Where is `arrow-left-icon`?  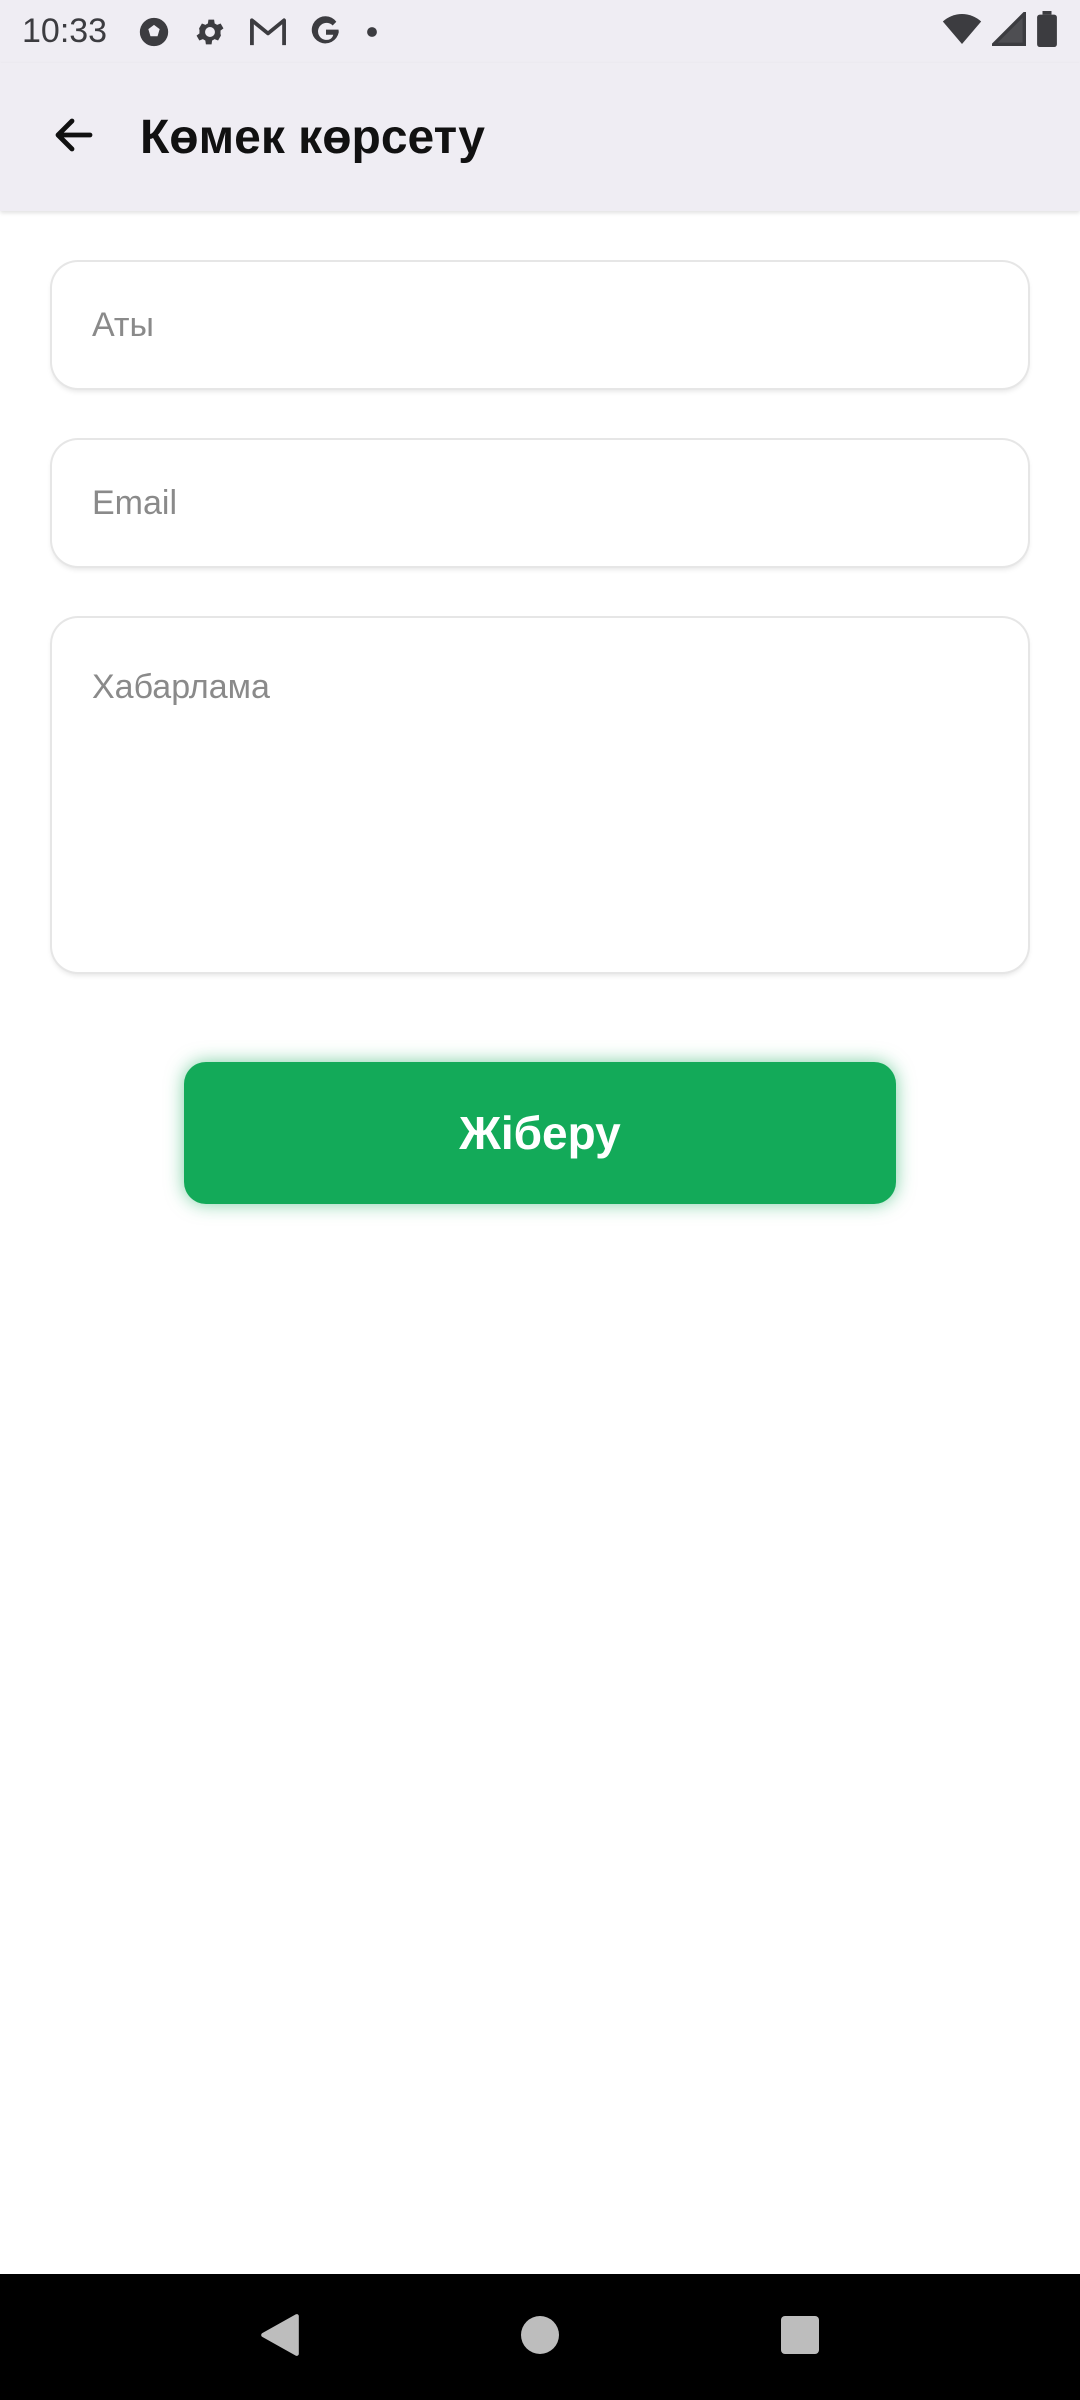
arrow-left-icon is located at coordinates (74, 137).